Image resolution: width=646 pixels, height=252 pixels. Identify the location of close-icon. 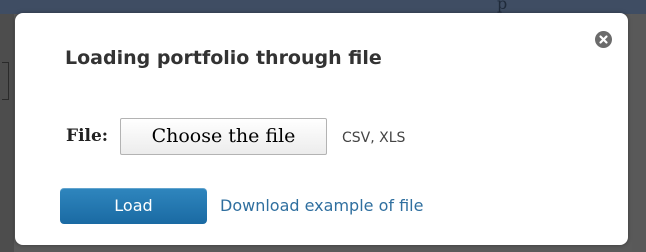
(603, 39).